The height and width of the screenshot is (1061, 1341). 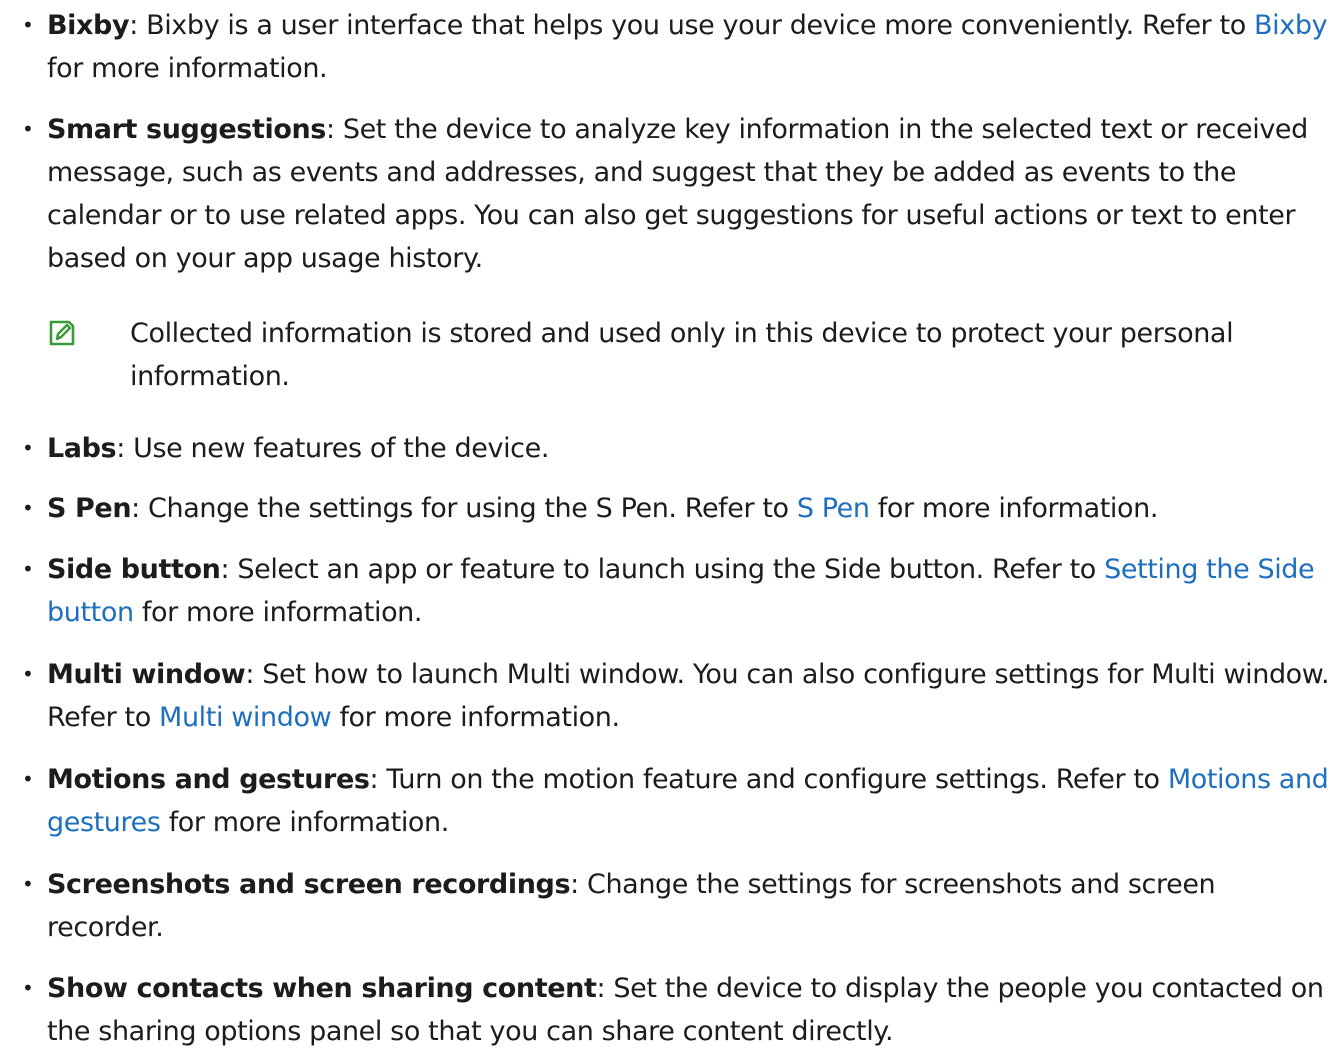 I want to click on note-pencil-icon, so click(x=62, y=333).